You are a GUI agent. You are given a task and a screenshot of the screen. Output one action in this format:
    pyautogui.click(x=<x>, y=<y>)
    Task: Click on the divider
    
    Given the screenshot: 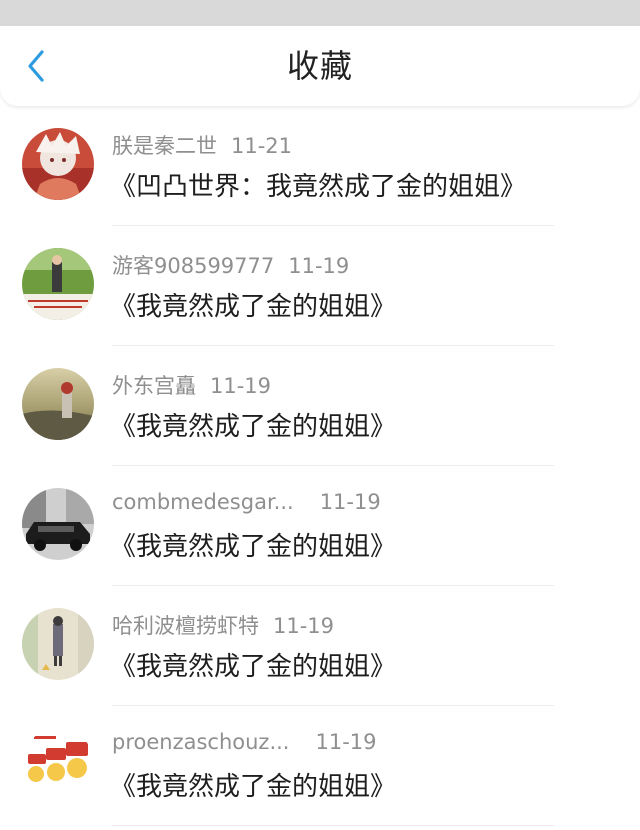 What is the action you would take?
    pyautogui.click(x=333, y=825)
    